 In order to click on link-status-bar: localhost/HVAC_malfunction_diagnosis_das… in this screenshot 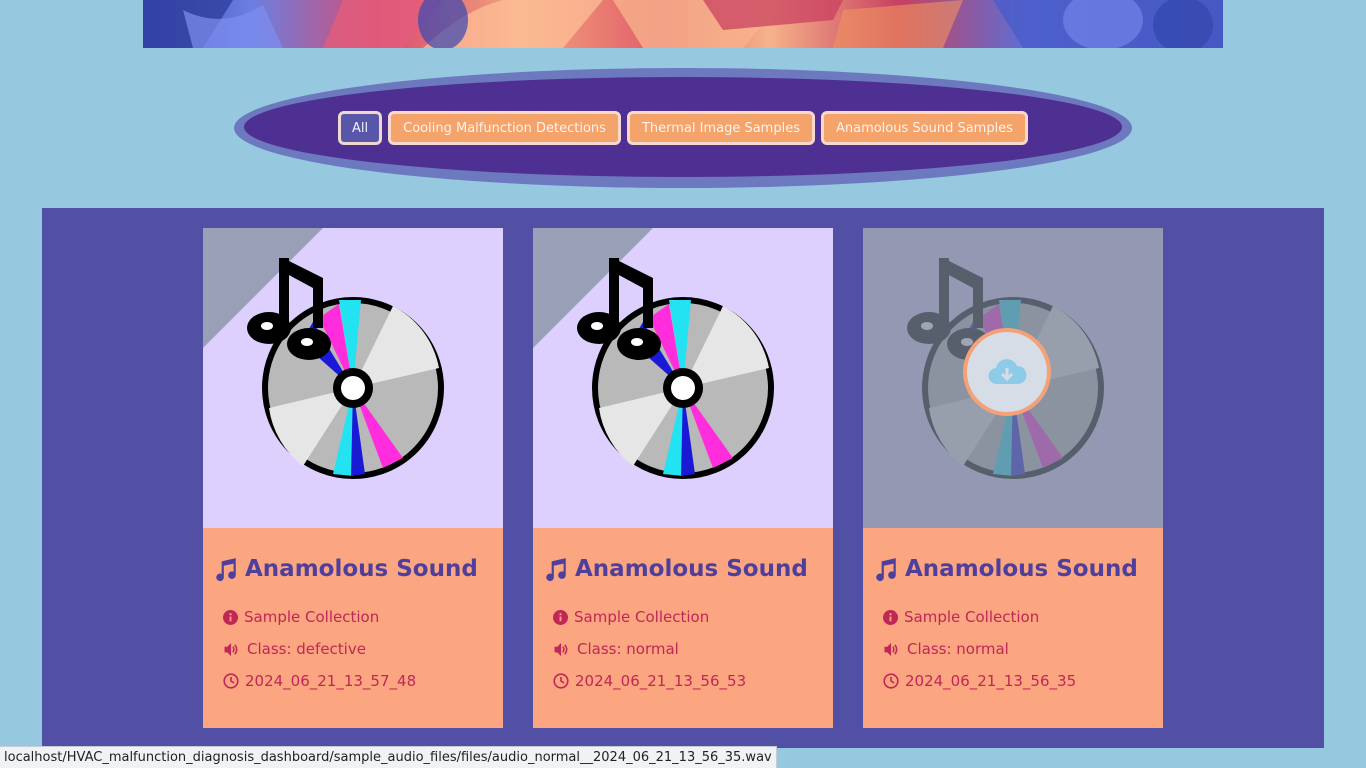, I will do `click(388, 757)`.